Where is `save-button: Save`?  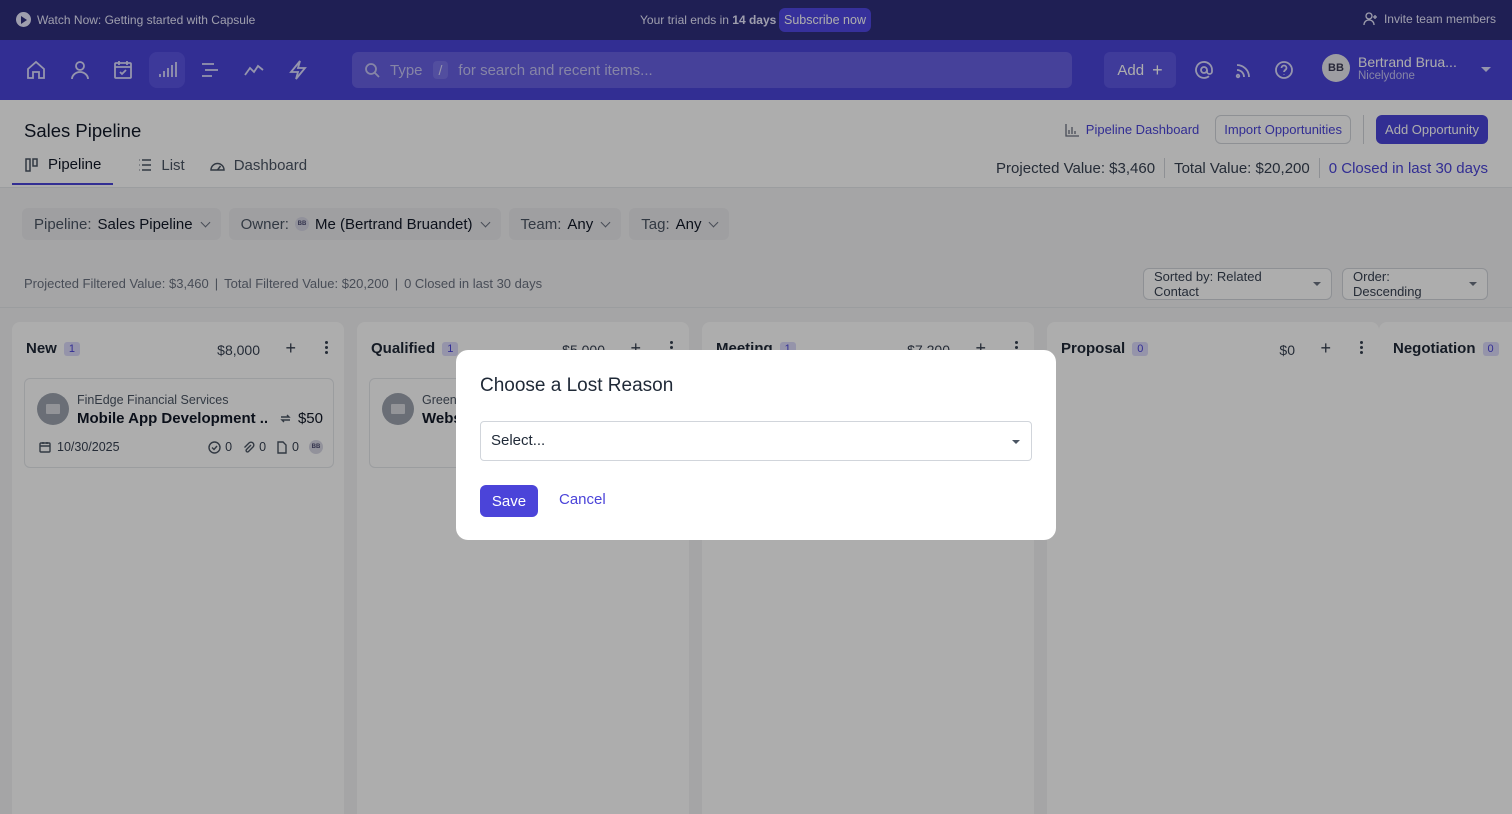 save-button: Save is located at coordinates (509, 501).